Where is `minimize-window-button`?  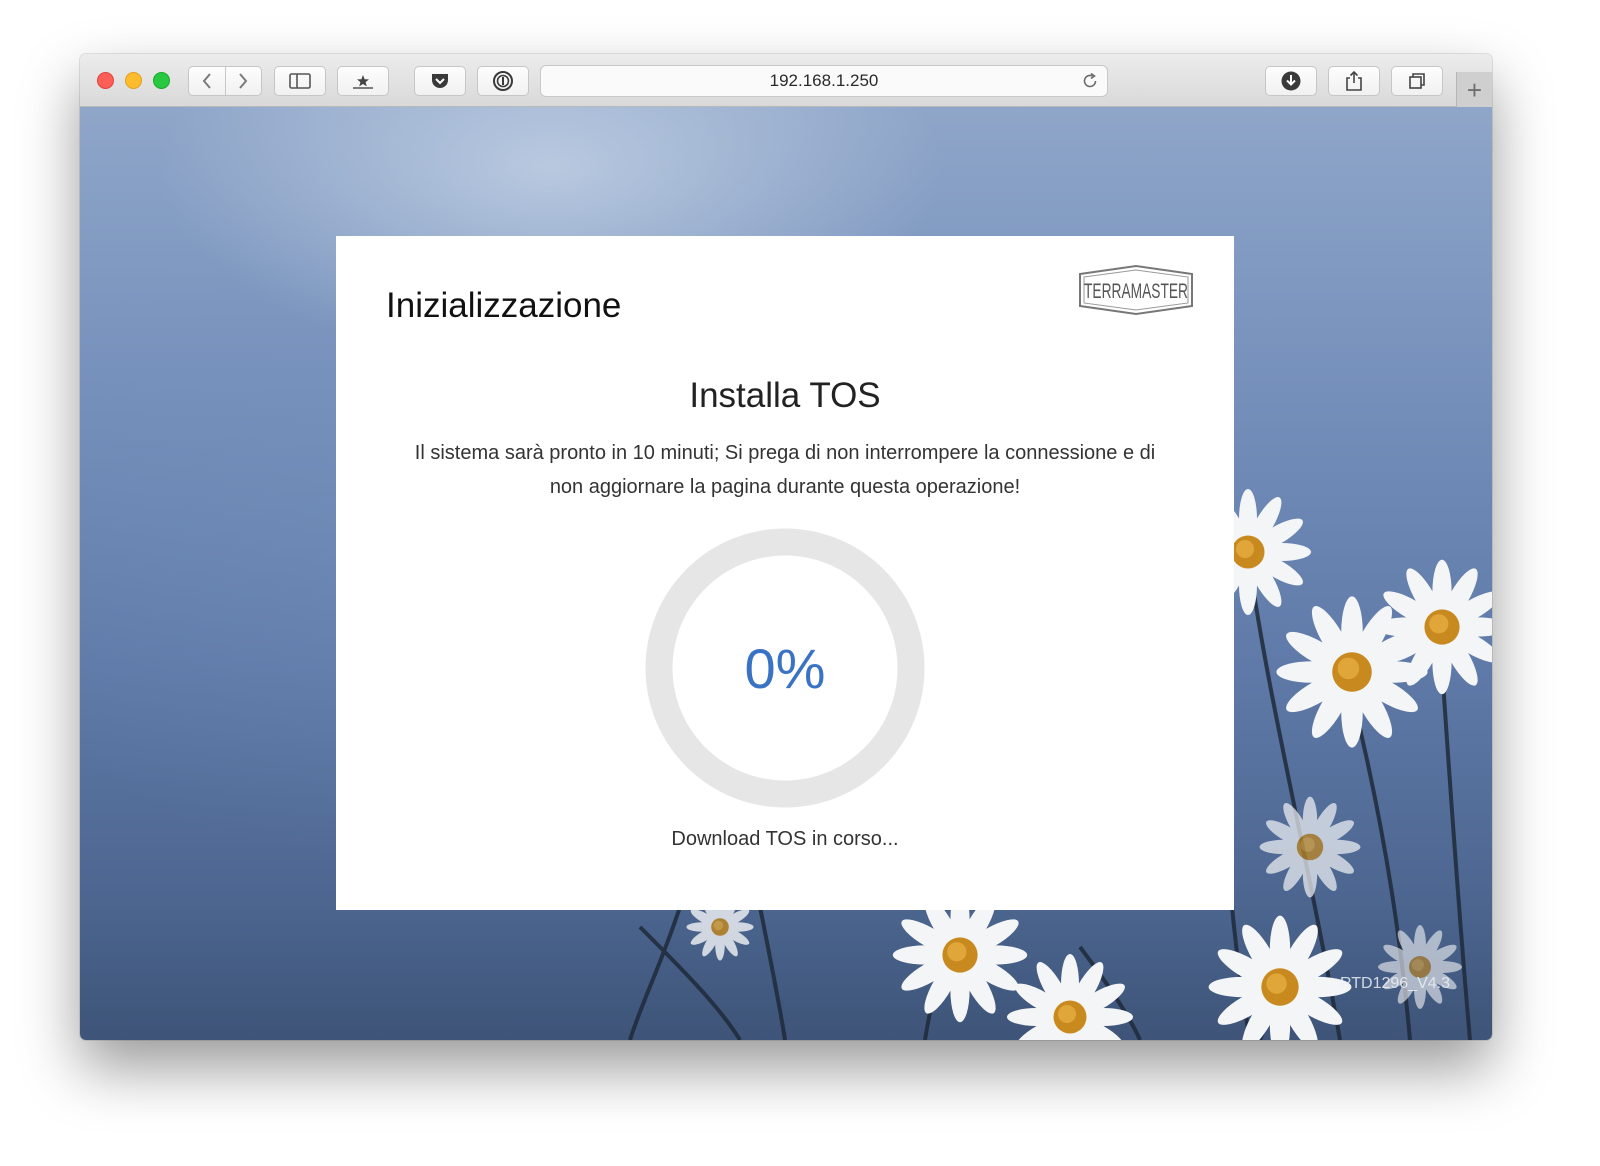
minimize-window-button is located at coordinates (133, 80).